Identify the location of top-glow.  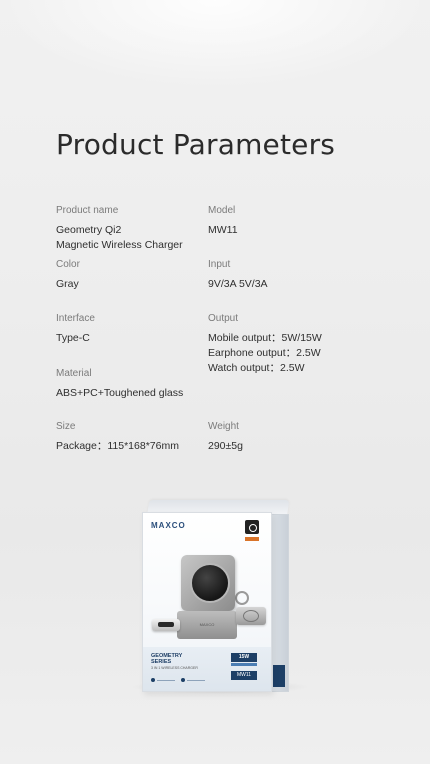
(215, 45).